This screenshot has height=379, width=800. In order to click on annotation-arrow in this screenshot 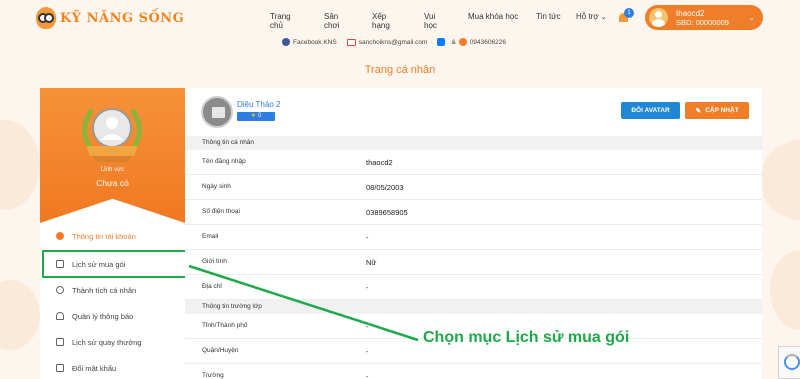, I will do `click(303, 303)`.